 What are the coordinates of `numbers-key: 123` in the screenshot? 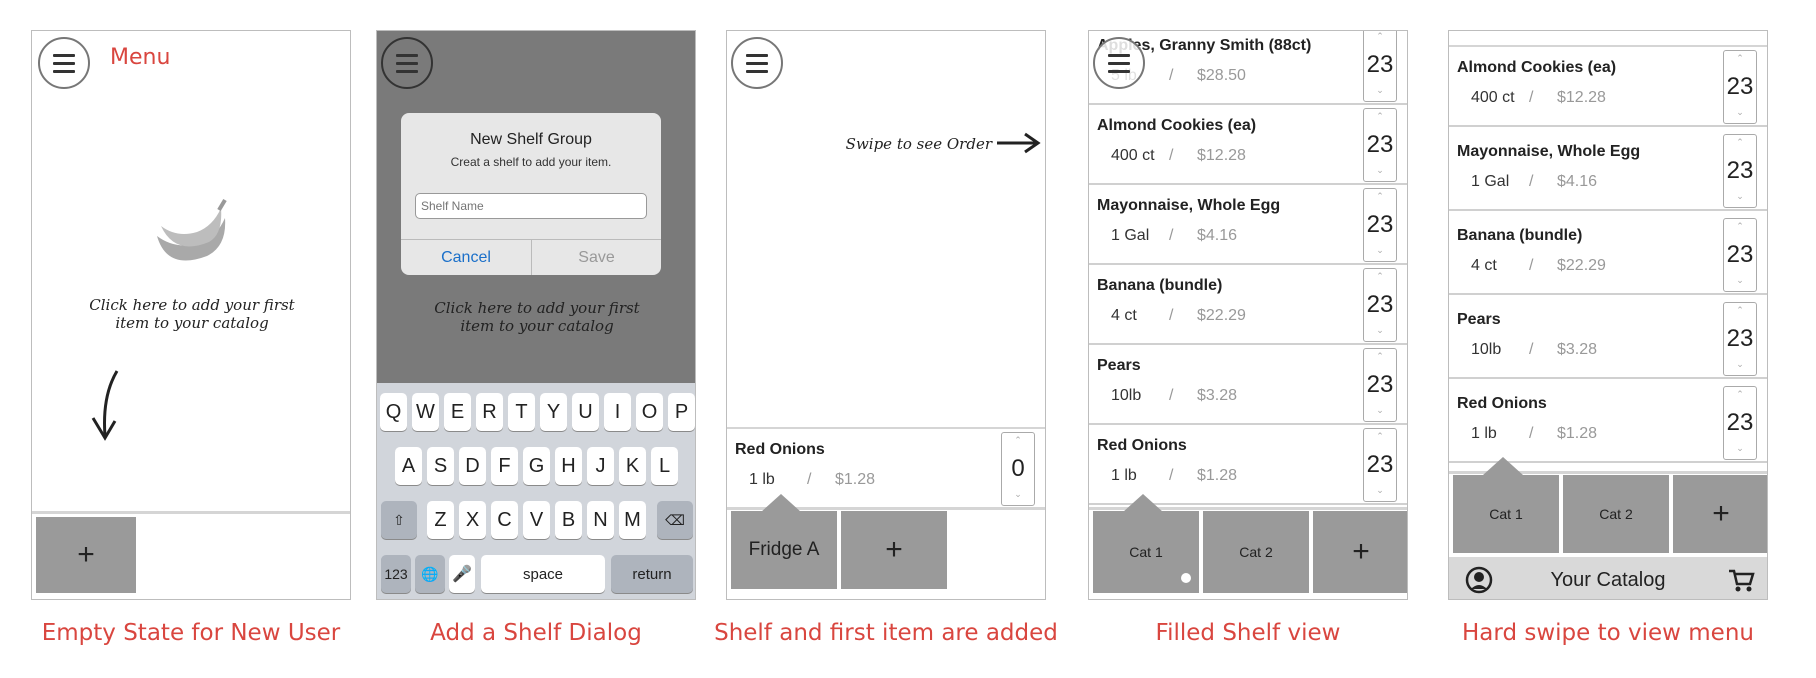 It's located at (396, 574).